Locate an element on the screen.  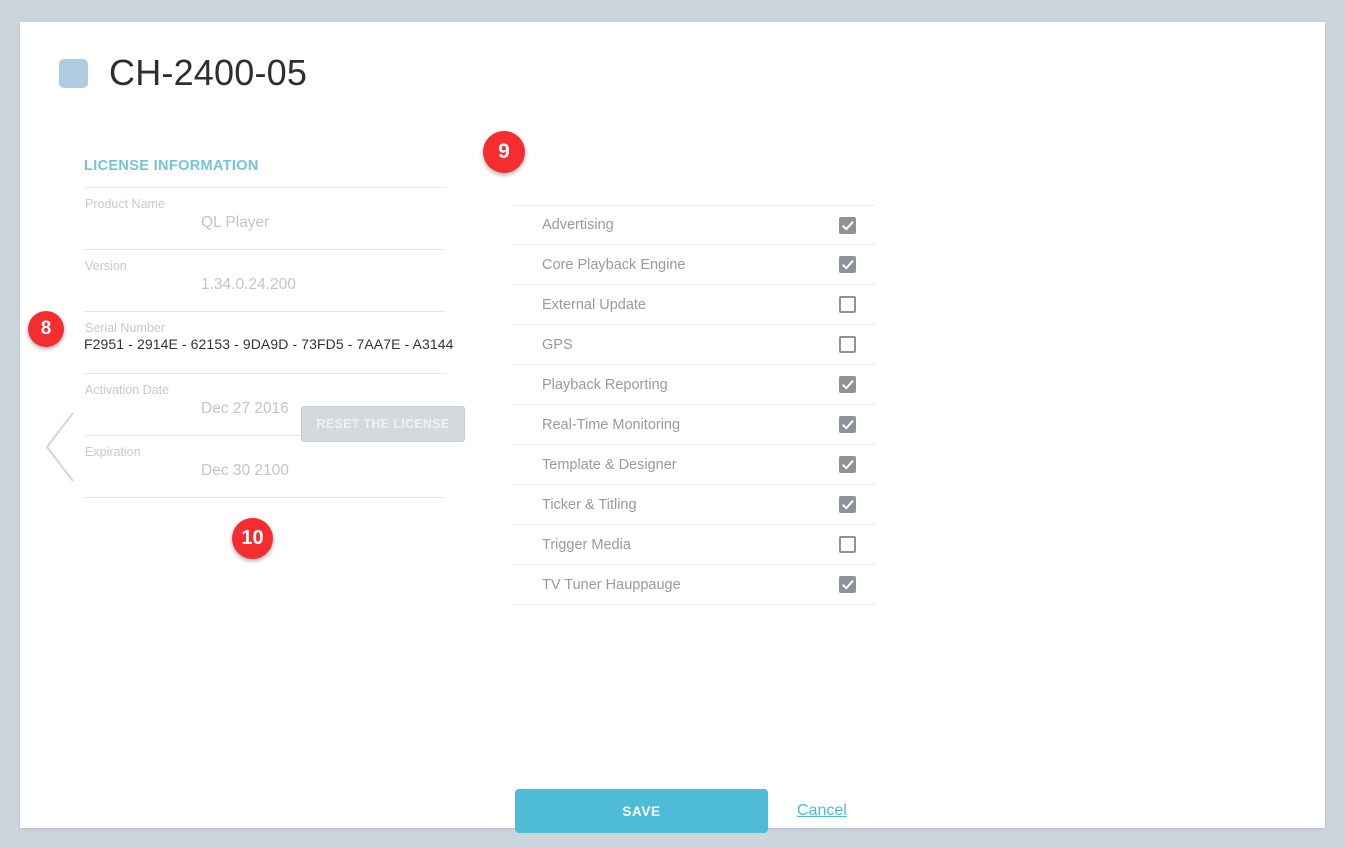
chevron-left-icon is located at coordinates (58, 447).